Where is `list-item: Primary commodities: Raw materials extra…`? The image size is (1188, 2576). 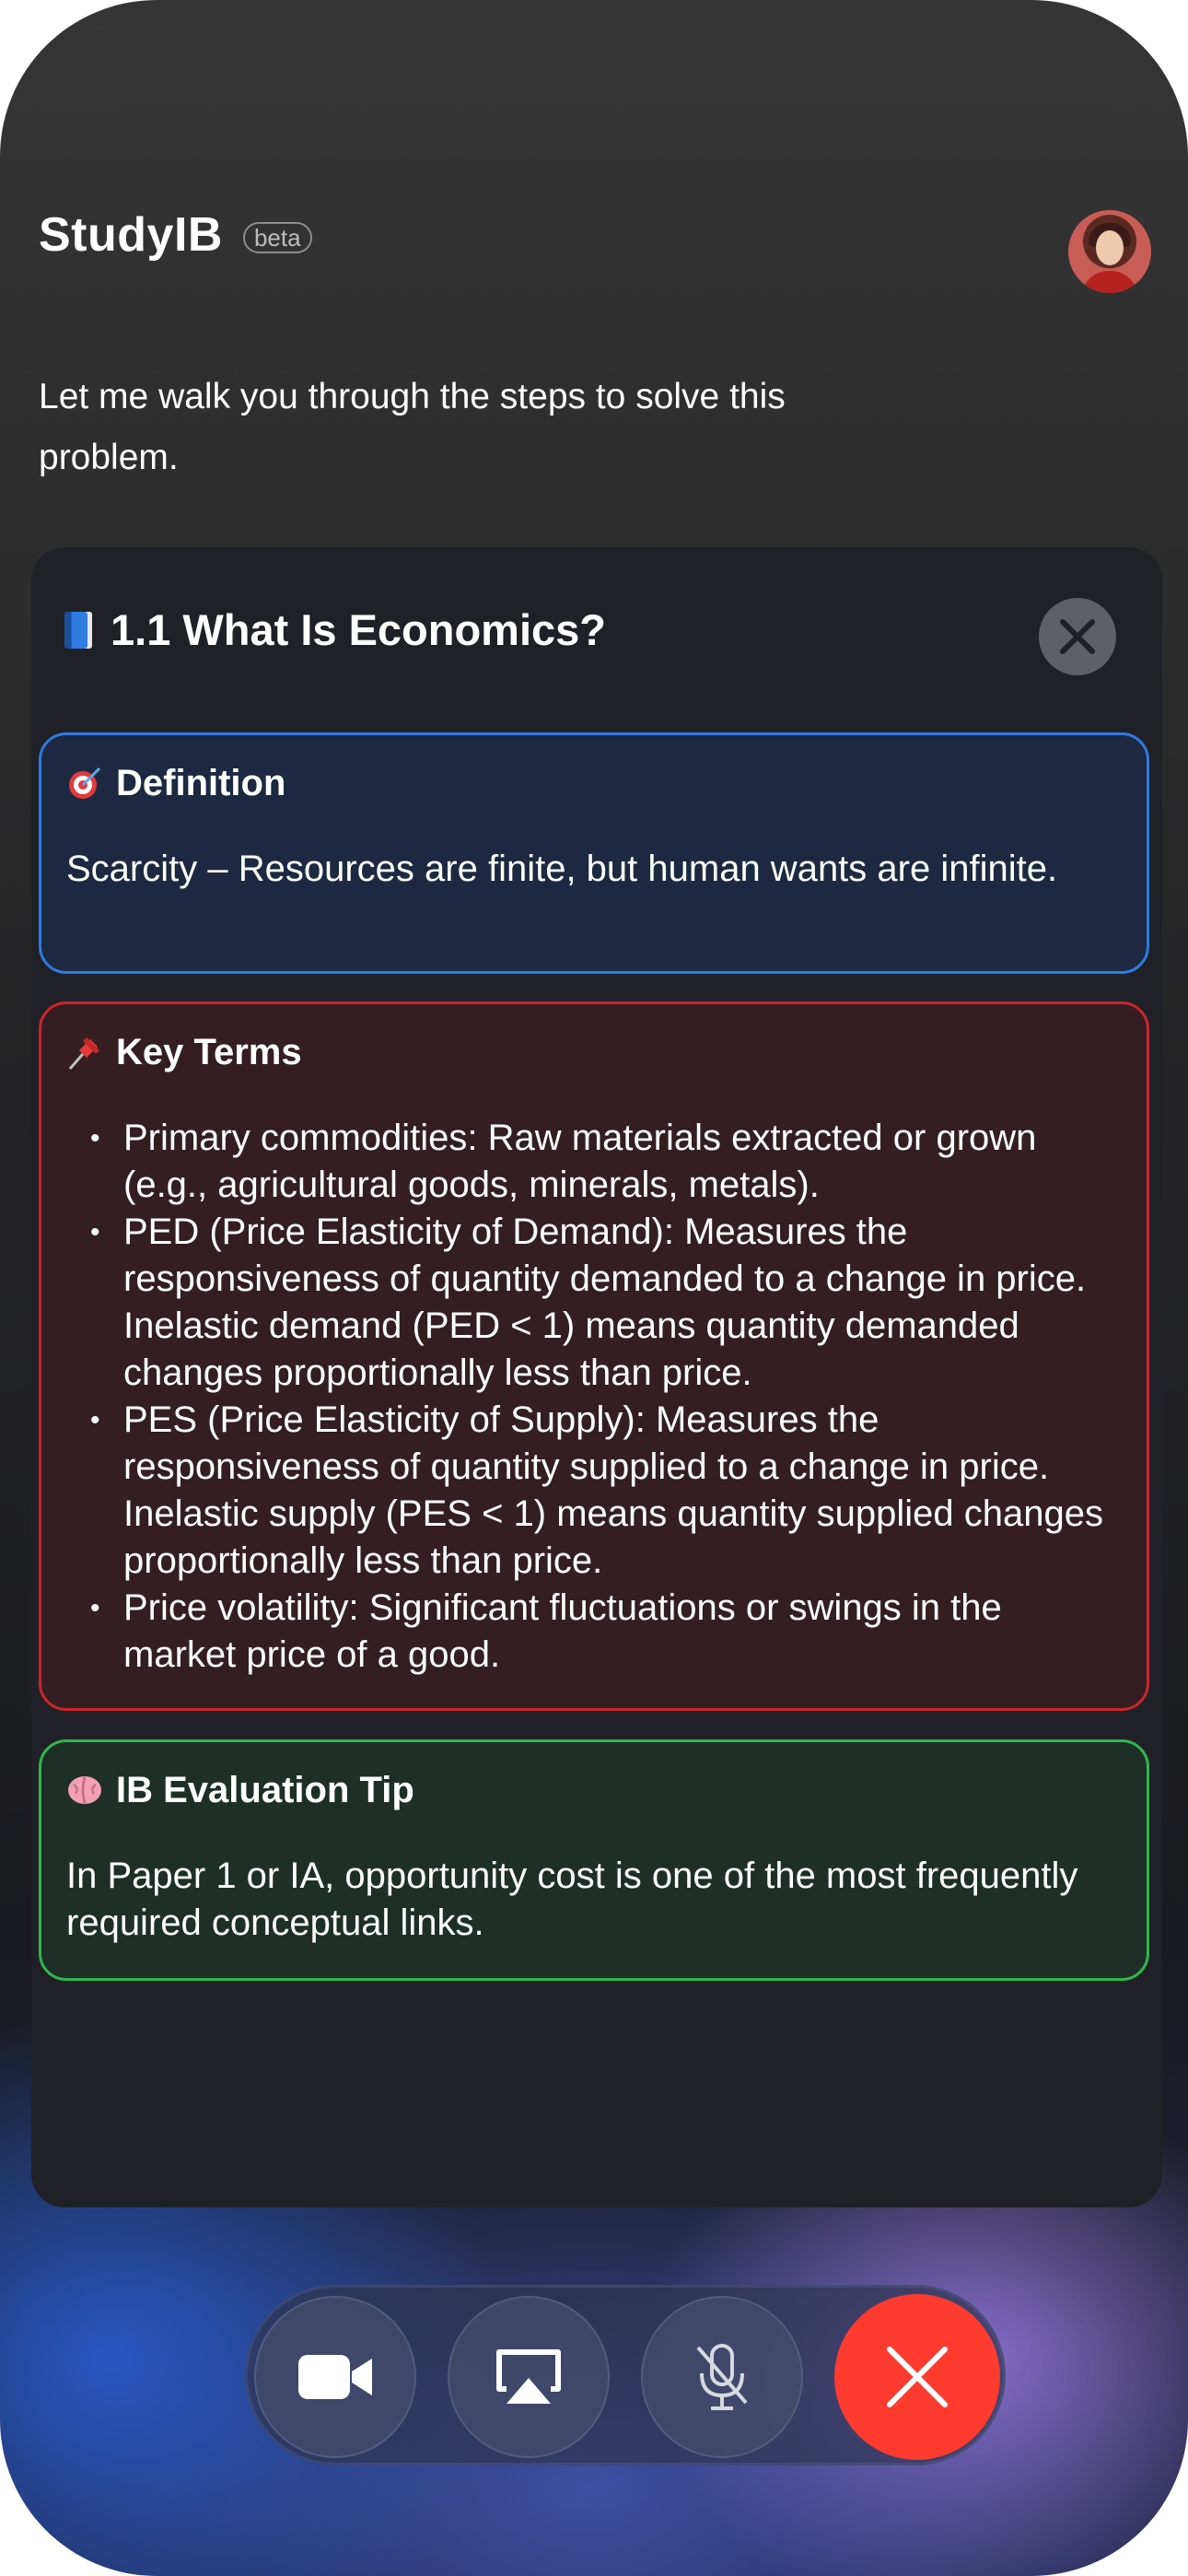 list-item: Primary commodities: Raw materials extra… is located at coordinates (606, 1162).